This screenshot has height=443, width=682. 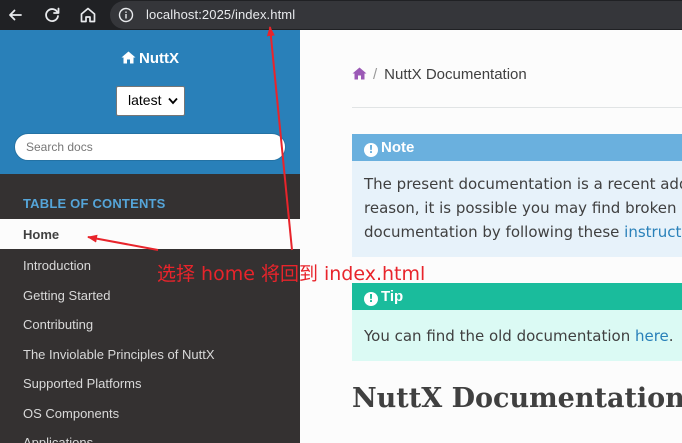 I want to click on breadcrumb-current: NuttX Documentation, so click(x=455, y=74).